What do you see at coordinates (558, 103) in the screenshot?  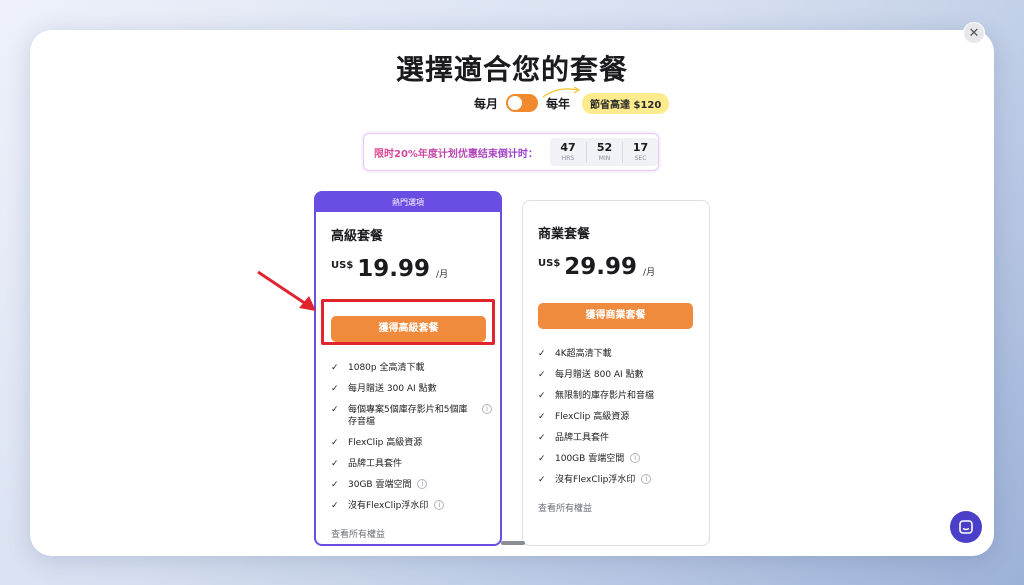 I see `yearly-label: 每年` at bounding box center [558, 103].